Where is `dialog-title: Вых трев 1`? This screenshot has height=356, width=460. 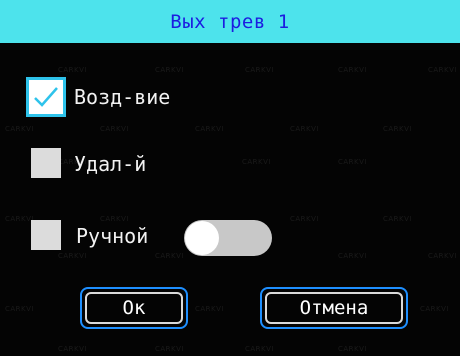 dialog-title: Вых трев 1 is located at coordinates (230, 21).